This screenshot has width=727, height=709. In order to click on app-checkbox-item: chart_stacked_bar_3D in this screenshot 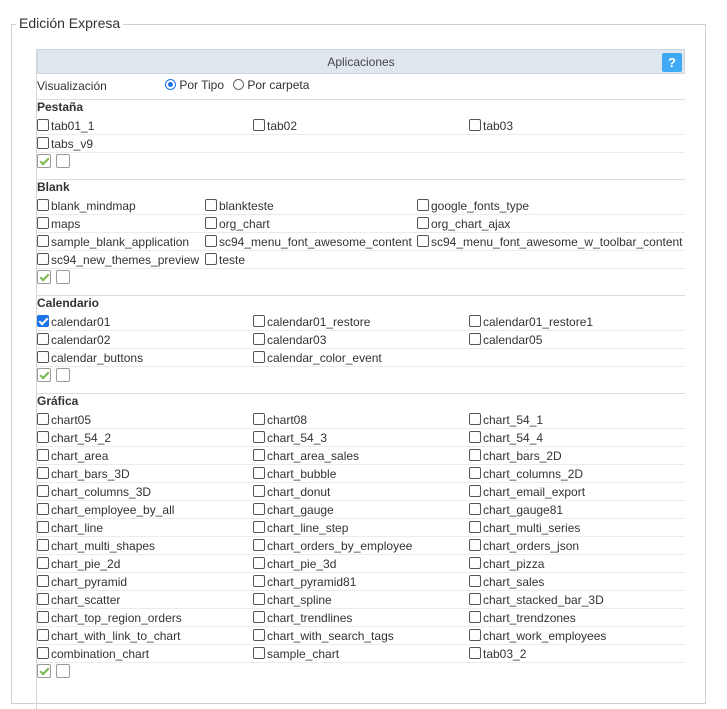, I will do `click(536, 600)`.